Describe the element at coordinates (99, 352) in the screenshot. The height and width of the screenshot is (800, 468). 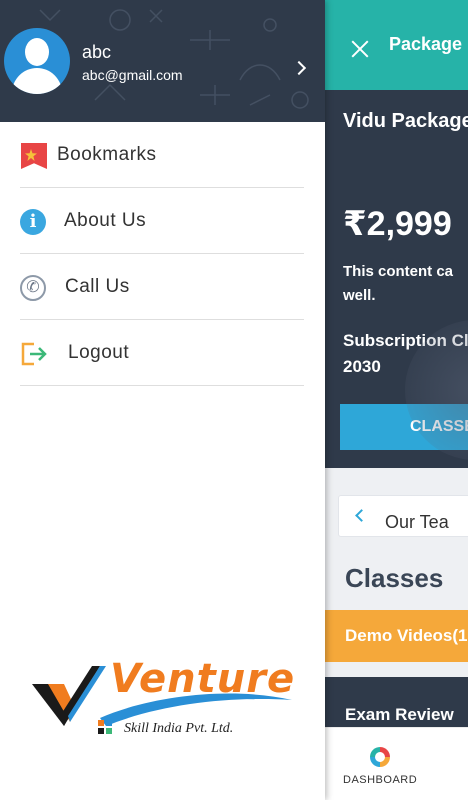
I see `menu-item-label: Logout` at that location.